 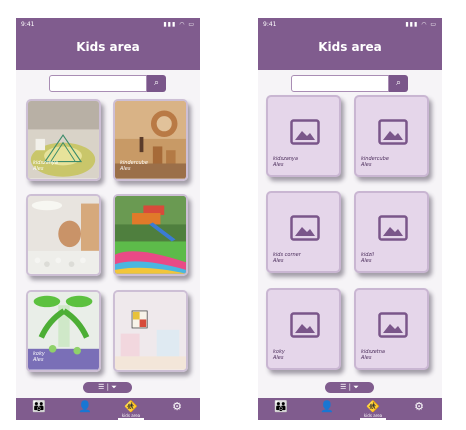 I want to click on venue-caption: kidszetna Ales, so click(x=373, y=355).